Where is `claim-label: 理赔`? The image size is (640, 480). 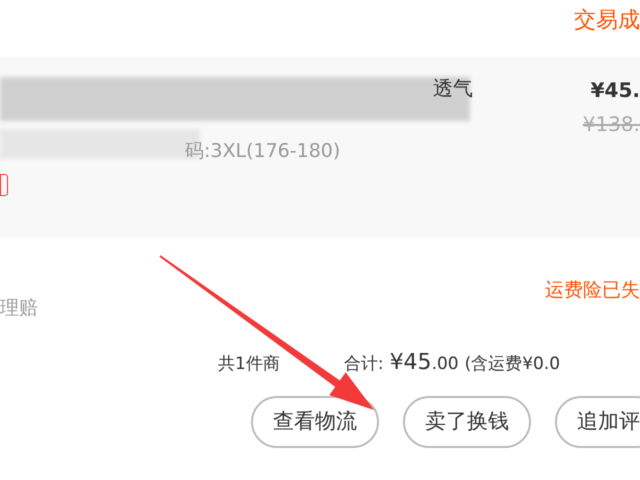 claim-label: 理赔 is located at coordinates (19, 308).